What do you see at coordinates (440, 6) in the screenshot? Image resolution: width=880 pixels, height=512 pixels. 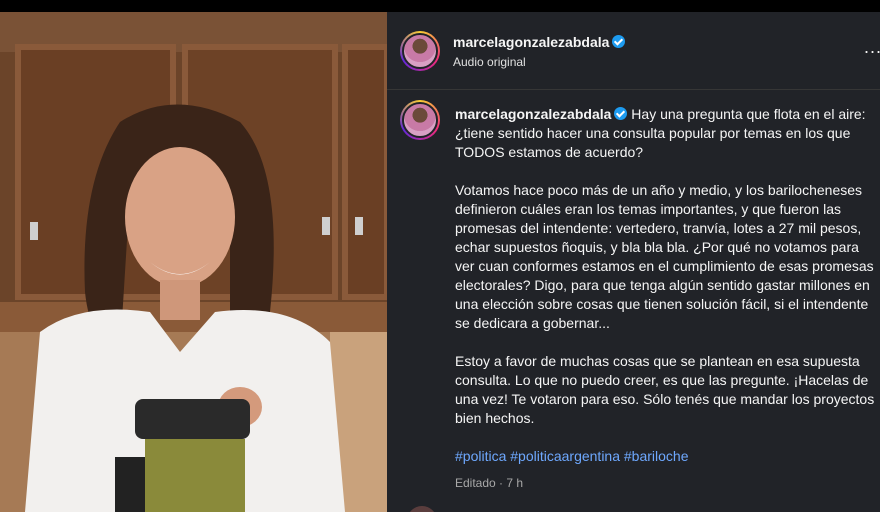 I see `top-strip` at bounding box center [440, 6].